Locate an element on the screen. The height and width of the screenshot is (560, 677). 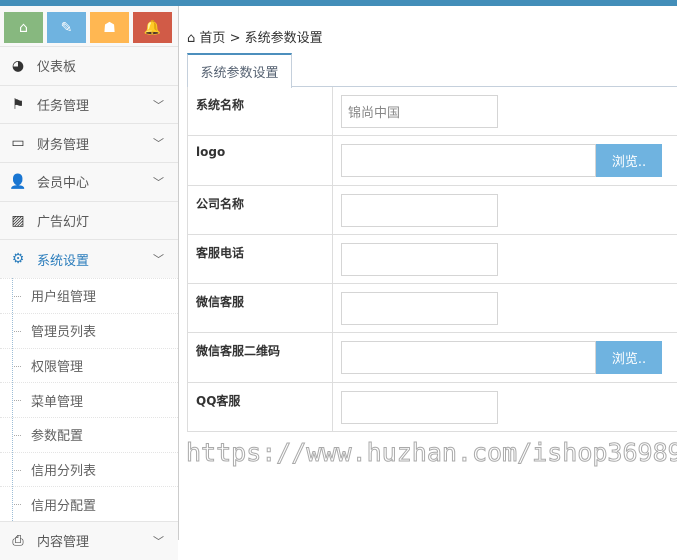
shortcut-buttons: ⌂ ✎ ☗ 🔔 is located at coordinates (89, 26).